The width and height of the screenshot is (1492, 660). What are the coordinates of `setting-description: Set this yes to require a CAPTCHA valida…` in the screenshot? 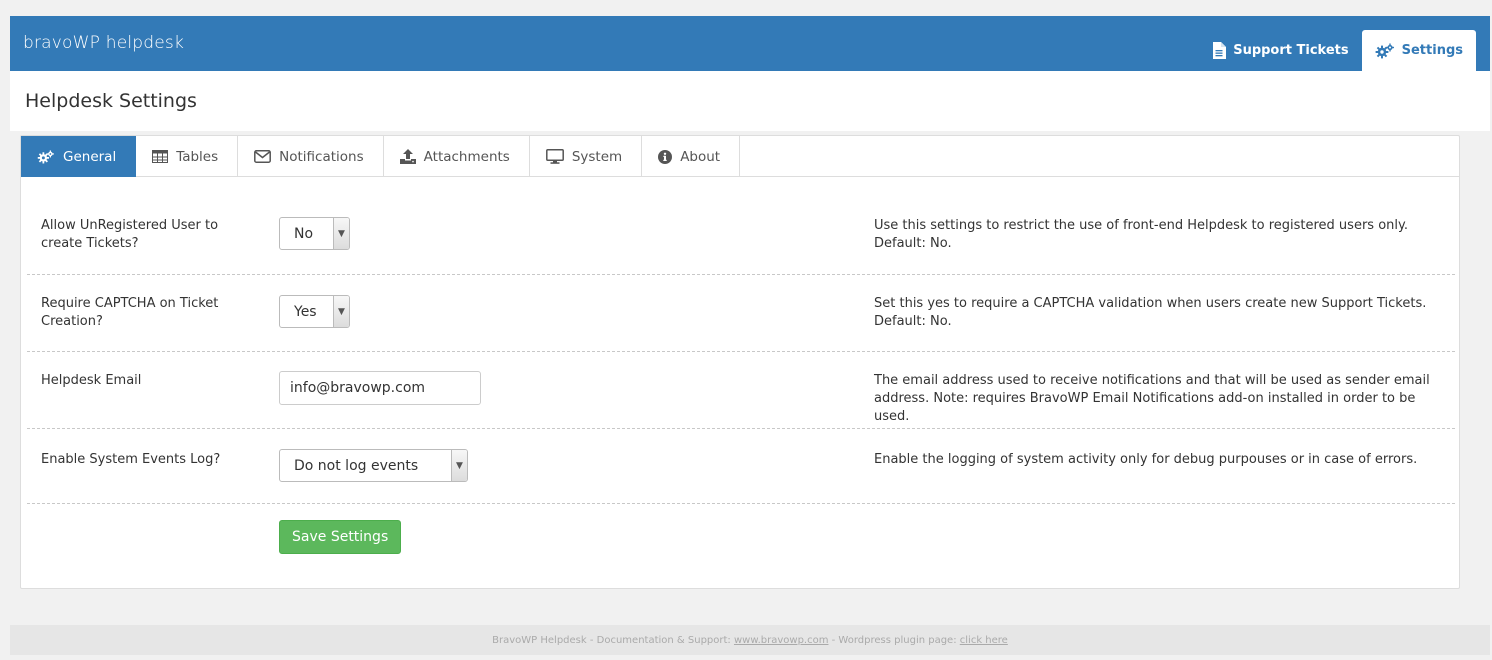 It's located at (1150, 312).